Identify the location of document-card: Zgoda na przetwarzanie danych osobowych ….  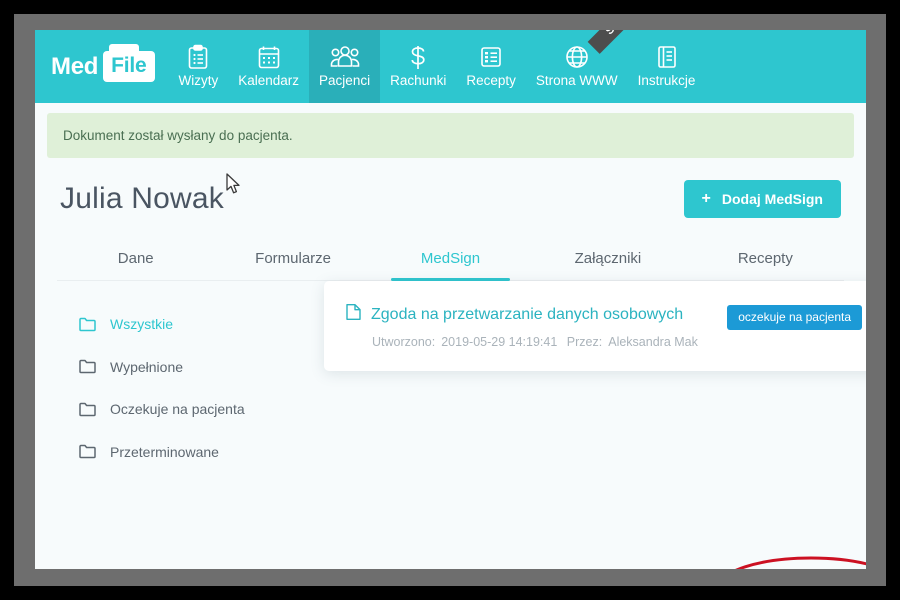
(595, 326).